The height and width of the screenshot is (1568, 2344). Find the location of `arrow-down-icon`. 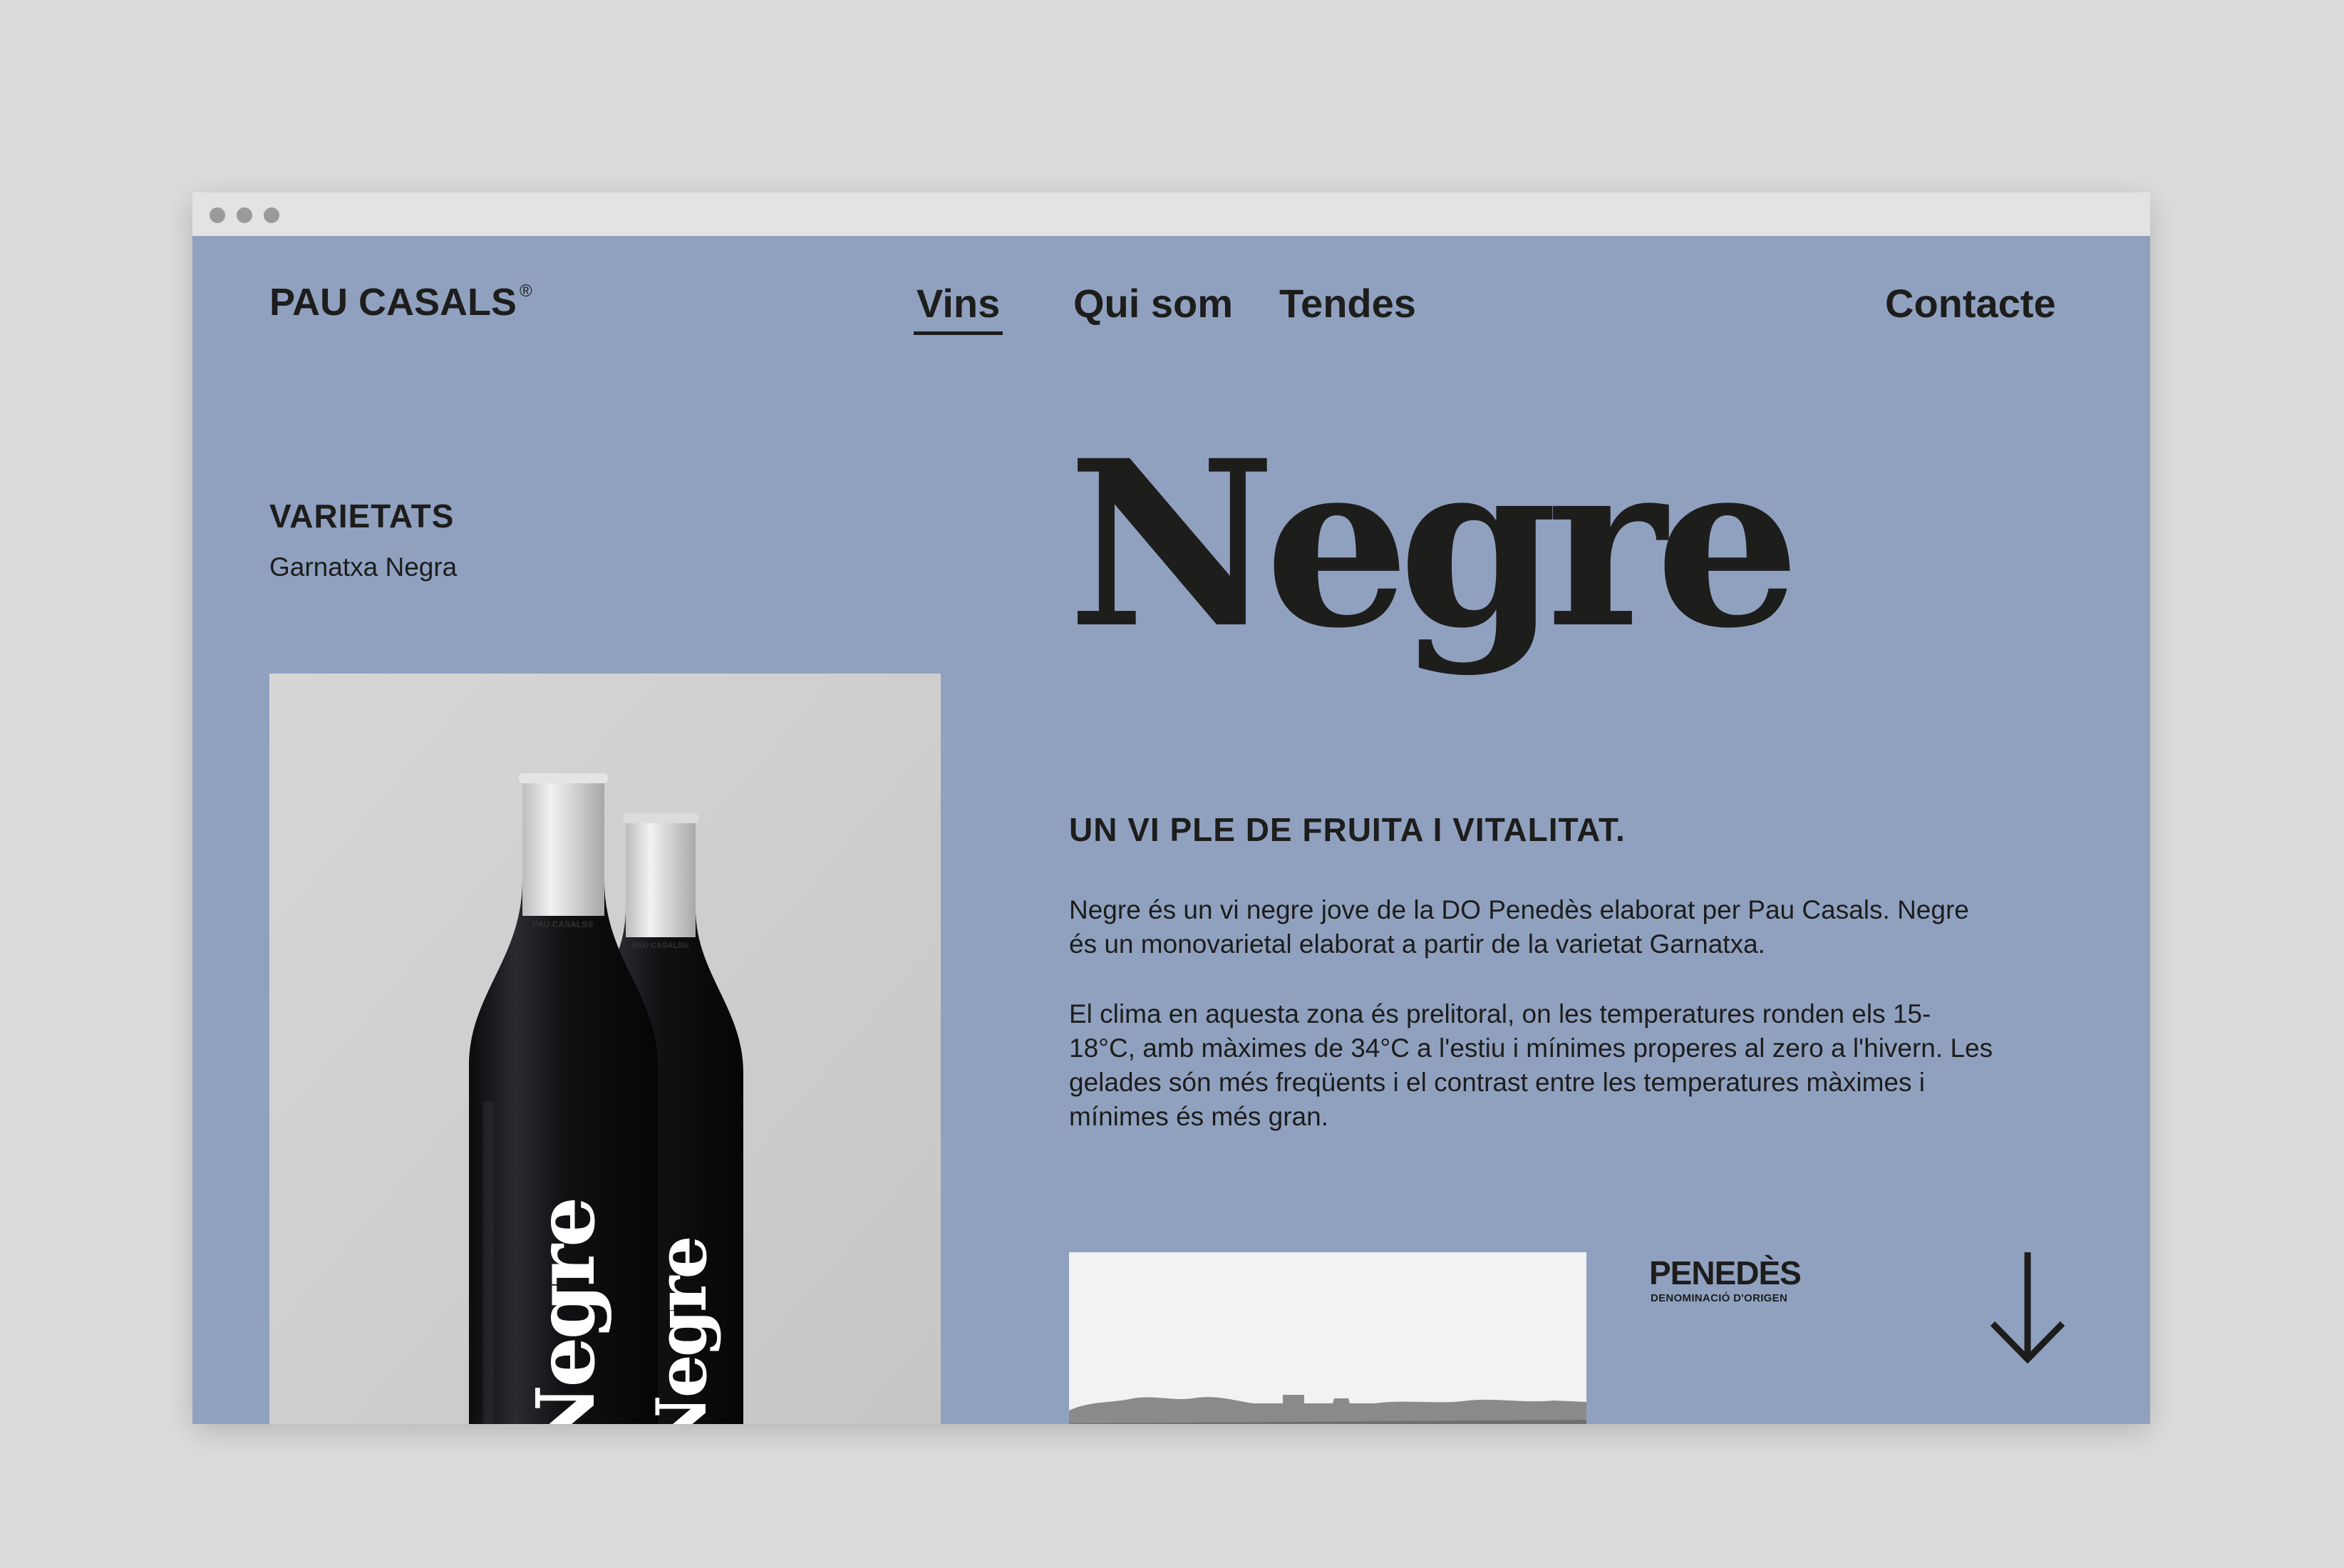

arrow-down-icon is located at coordinates (2027, 1309).